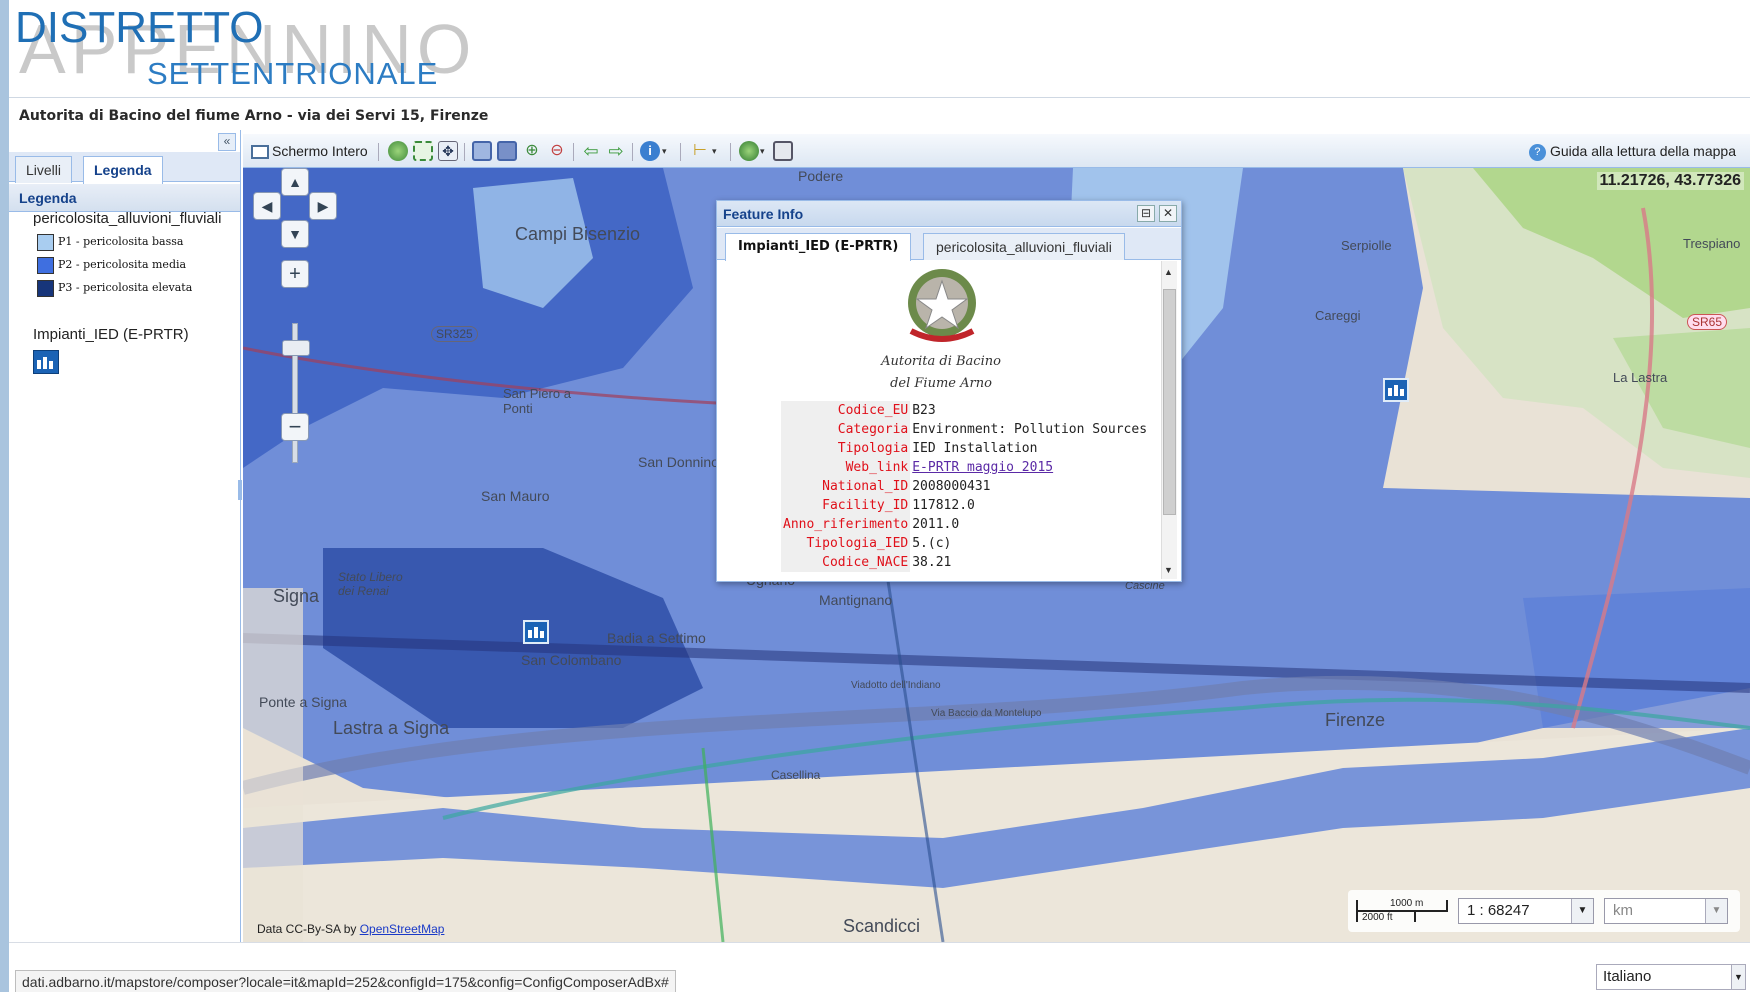  I want to click on scroll-down-icon: ▼, so click(1168, 570).